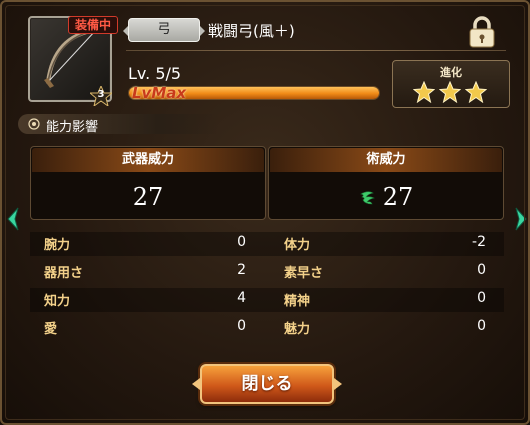  I want to click on spell-power-value-wrap: 27, so click(386, 197).